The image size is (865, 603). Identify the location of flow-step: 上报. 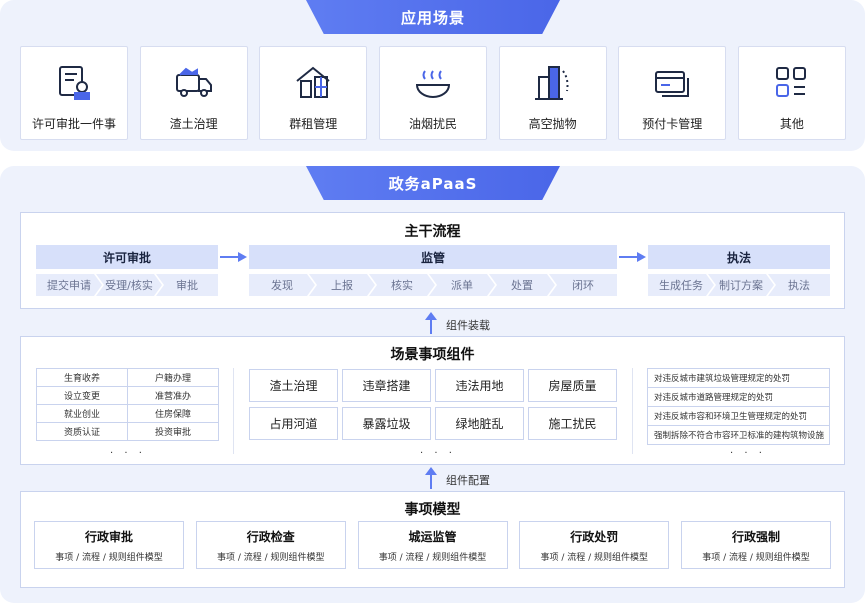
(342, 285).